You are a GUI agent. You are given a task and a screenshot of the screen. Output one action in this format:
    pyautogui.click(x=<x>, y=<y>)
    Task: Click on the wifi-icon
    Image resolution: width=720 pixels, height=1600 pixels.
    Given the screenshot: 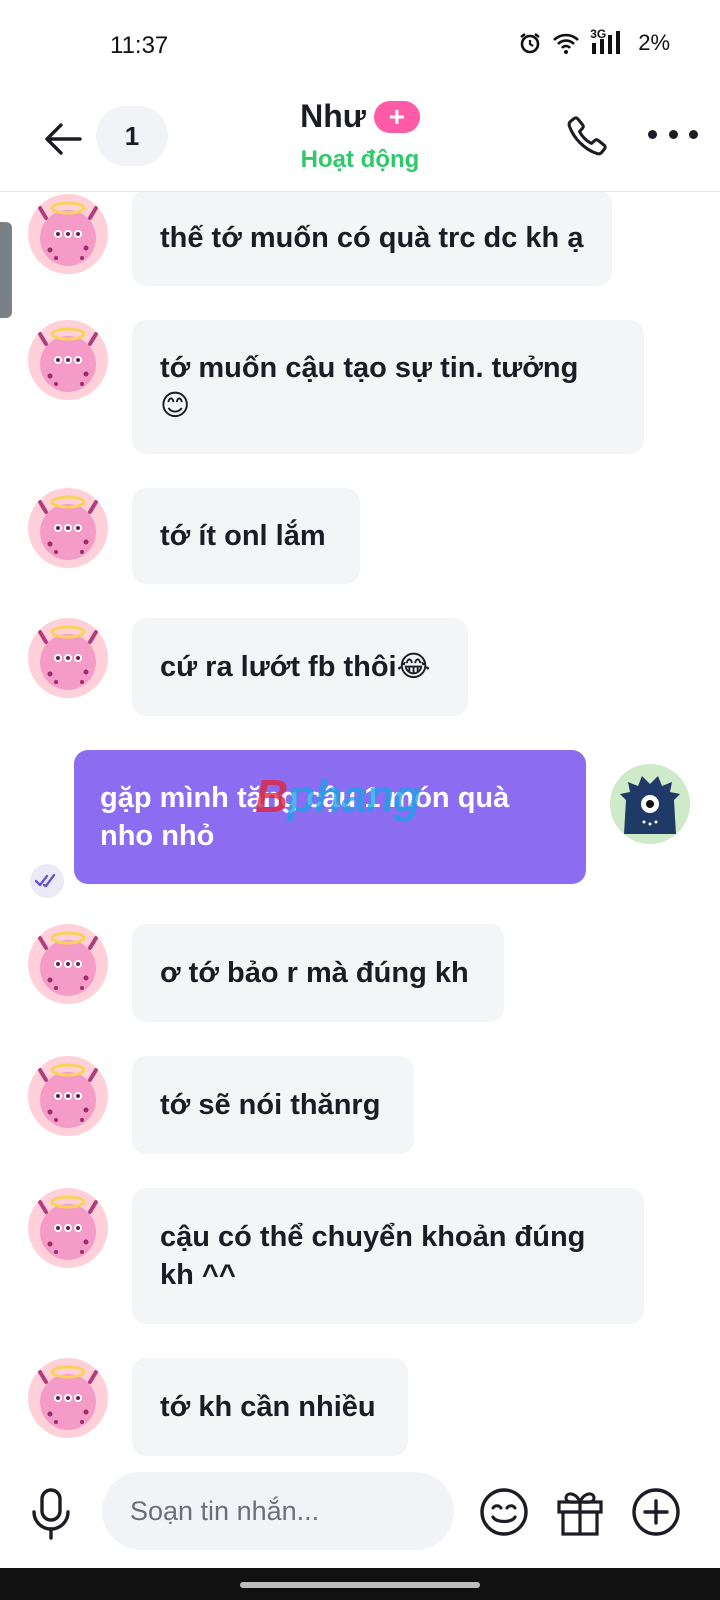 What is the action you would take?
    pyautogui.click(x=566, y=43)
    